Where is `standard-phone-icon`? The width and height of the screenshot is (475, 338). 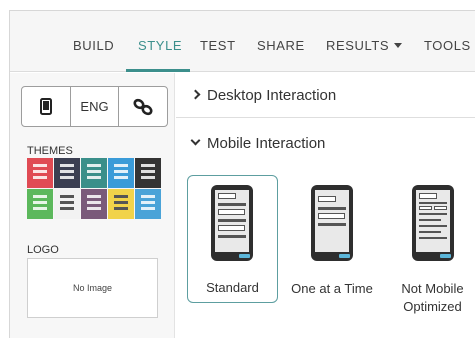
standard-phone-icon is located at coordinates (232, 223).